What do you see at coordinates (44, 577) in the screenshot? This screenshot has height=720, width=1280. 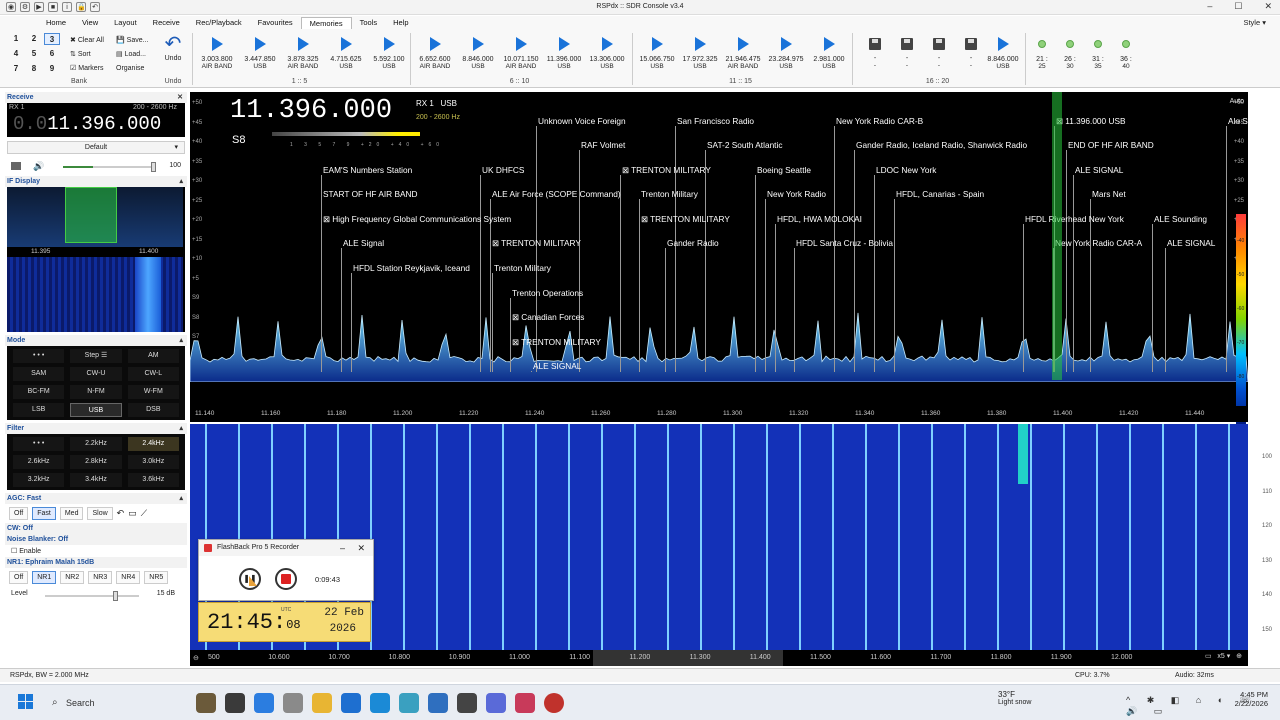 I see `nr-nr1-button: NR1` at bounding box center [44, 577].